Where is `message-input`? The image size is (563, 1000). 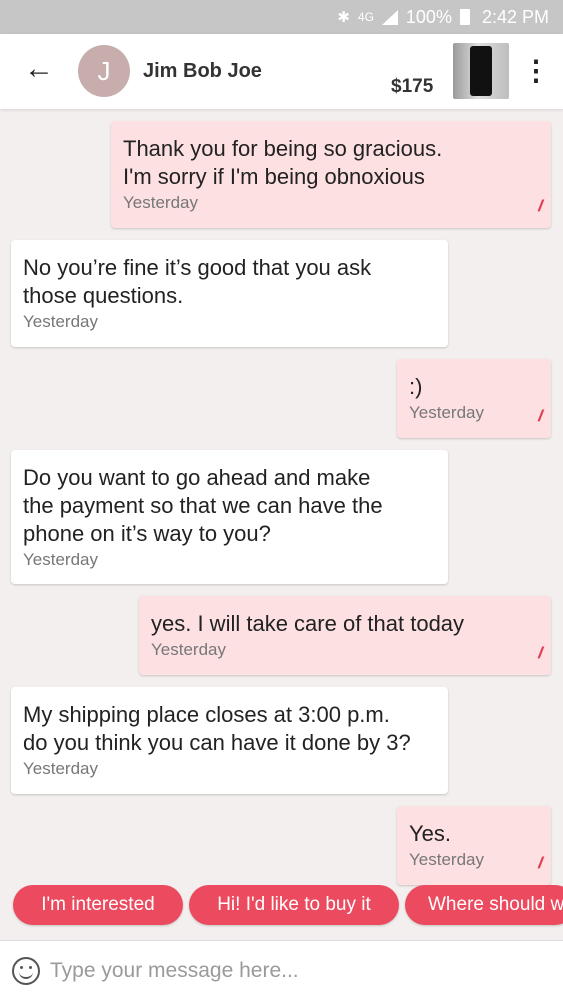 message-input is located at coordinates (297, 971).